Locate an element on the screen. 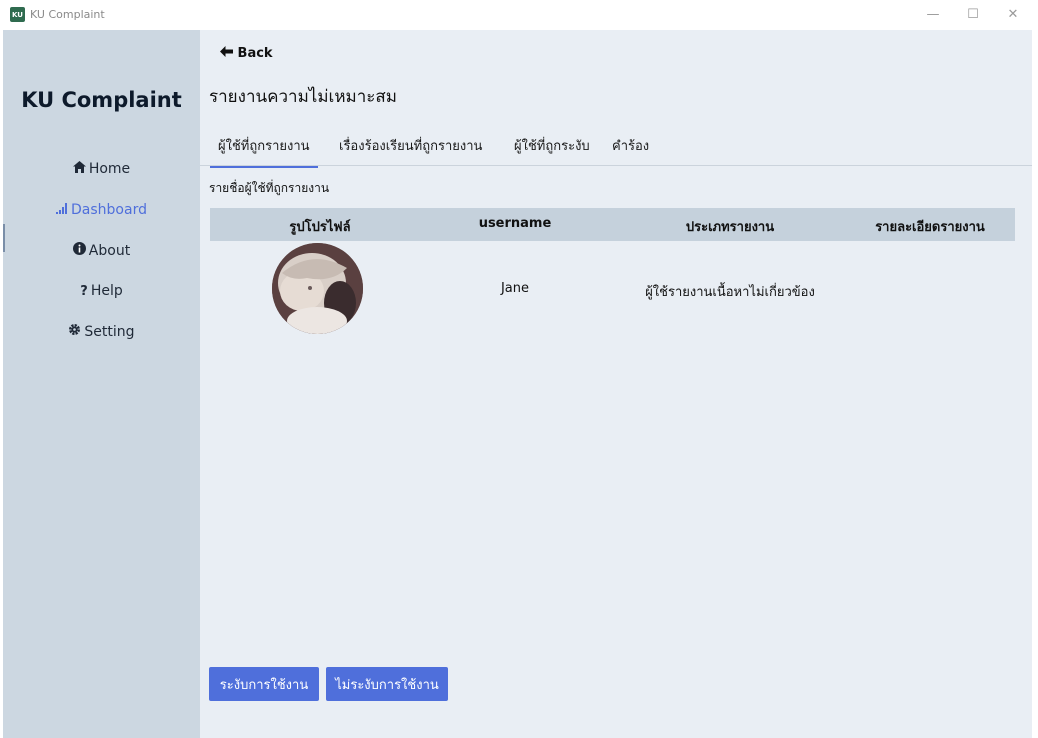  tab-reported-users: ผู้ใช้ที่ถูกรายงาน is located at coordinates (264, 151).